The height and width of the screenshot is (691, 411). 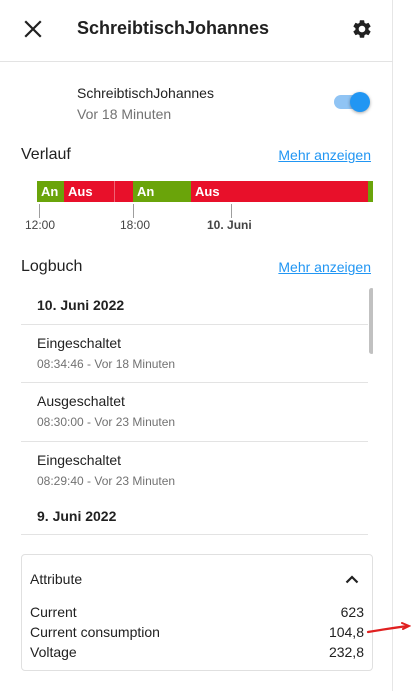 I want to click on history-timeline: An Aus An Aus, so click(x=205, y=191).